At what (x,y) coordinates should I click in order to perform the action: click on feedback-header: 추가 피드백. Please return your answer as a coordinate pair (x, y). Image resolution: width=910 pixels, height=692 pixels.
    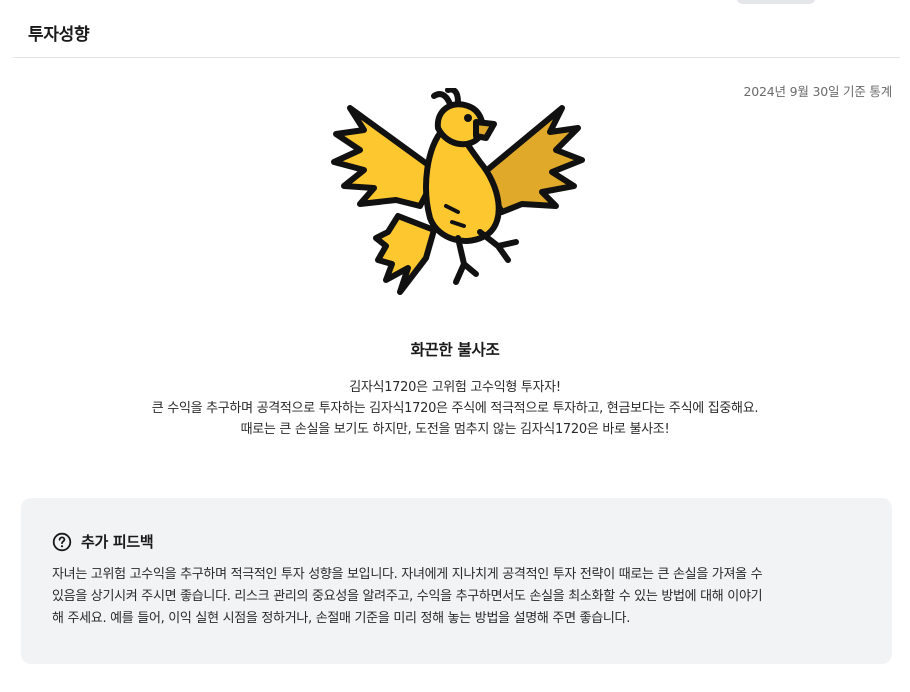
    Looking at the image, I should click on (103, 541).